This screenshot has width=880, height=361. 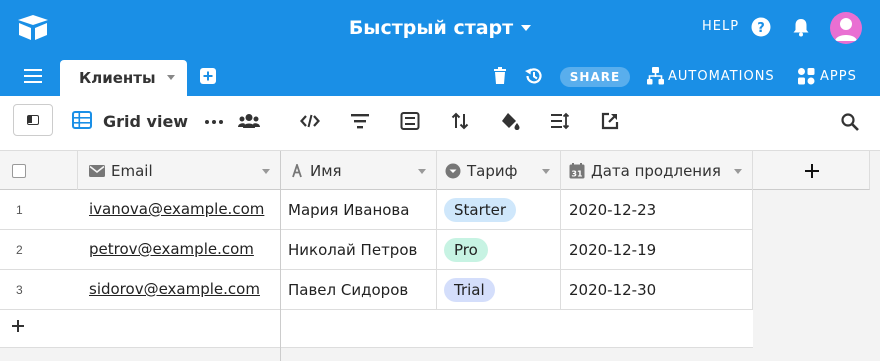 I want to click on sidebar-icon, so click(x=33, y=120).